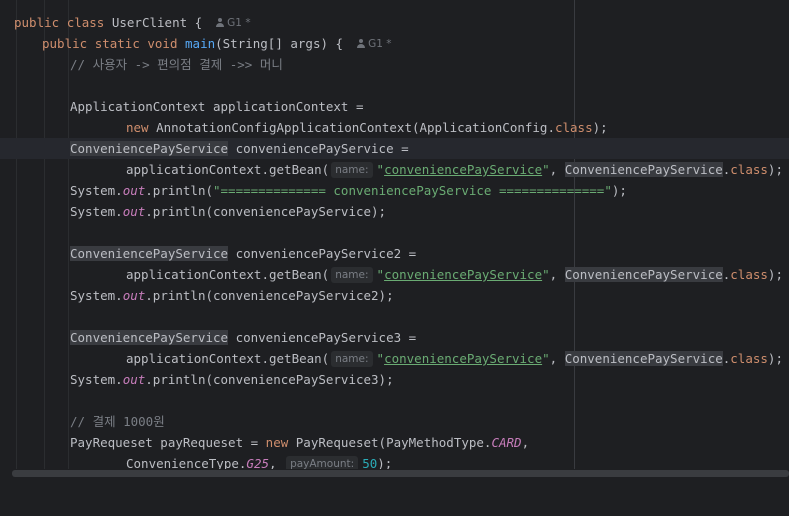 This screenshot has width=789, height=516. I want to click on statement: PayRequeset(PayMethodType., so click(390, 442).